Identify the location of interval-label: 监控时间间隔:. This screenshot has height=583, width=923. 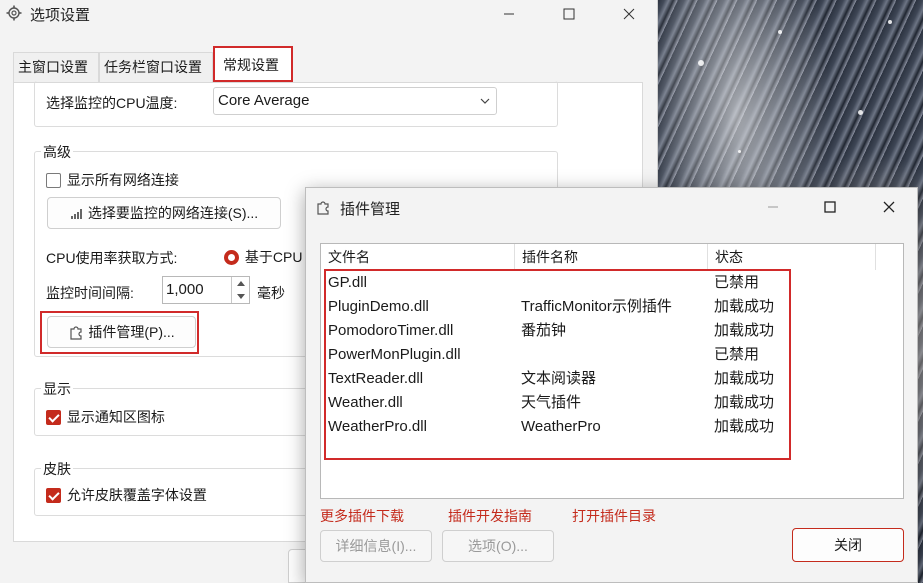
(90, 293).